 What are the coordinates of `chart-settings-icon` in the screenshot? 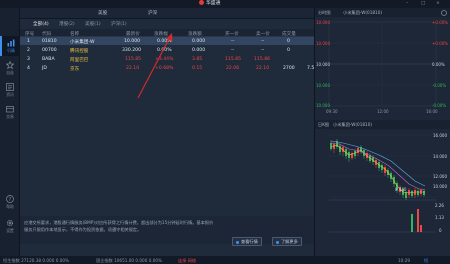 It's located at (444, 13).